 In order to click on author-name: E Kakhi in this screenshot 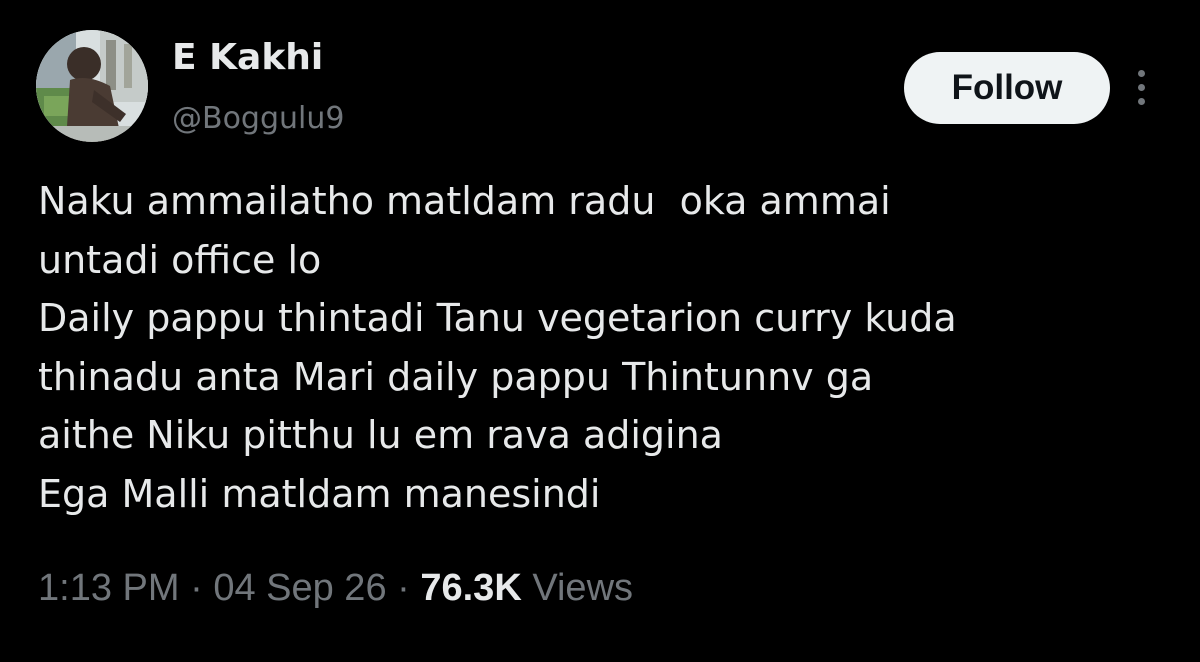, I will do `click(247, 58)`.